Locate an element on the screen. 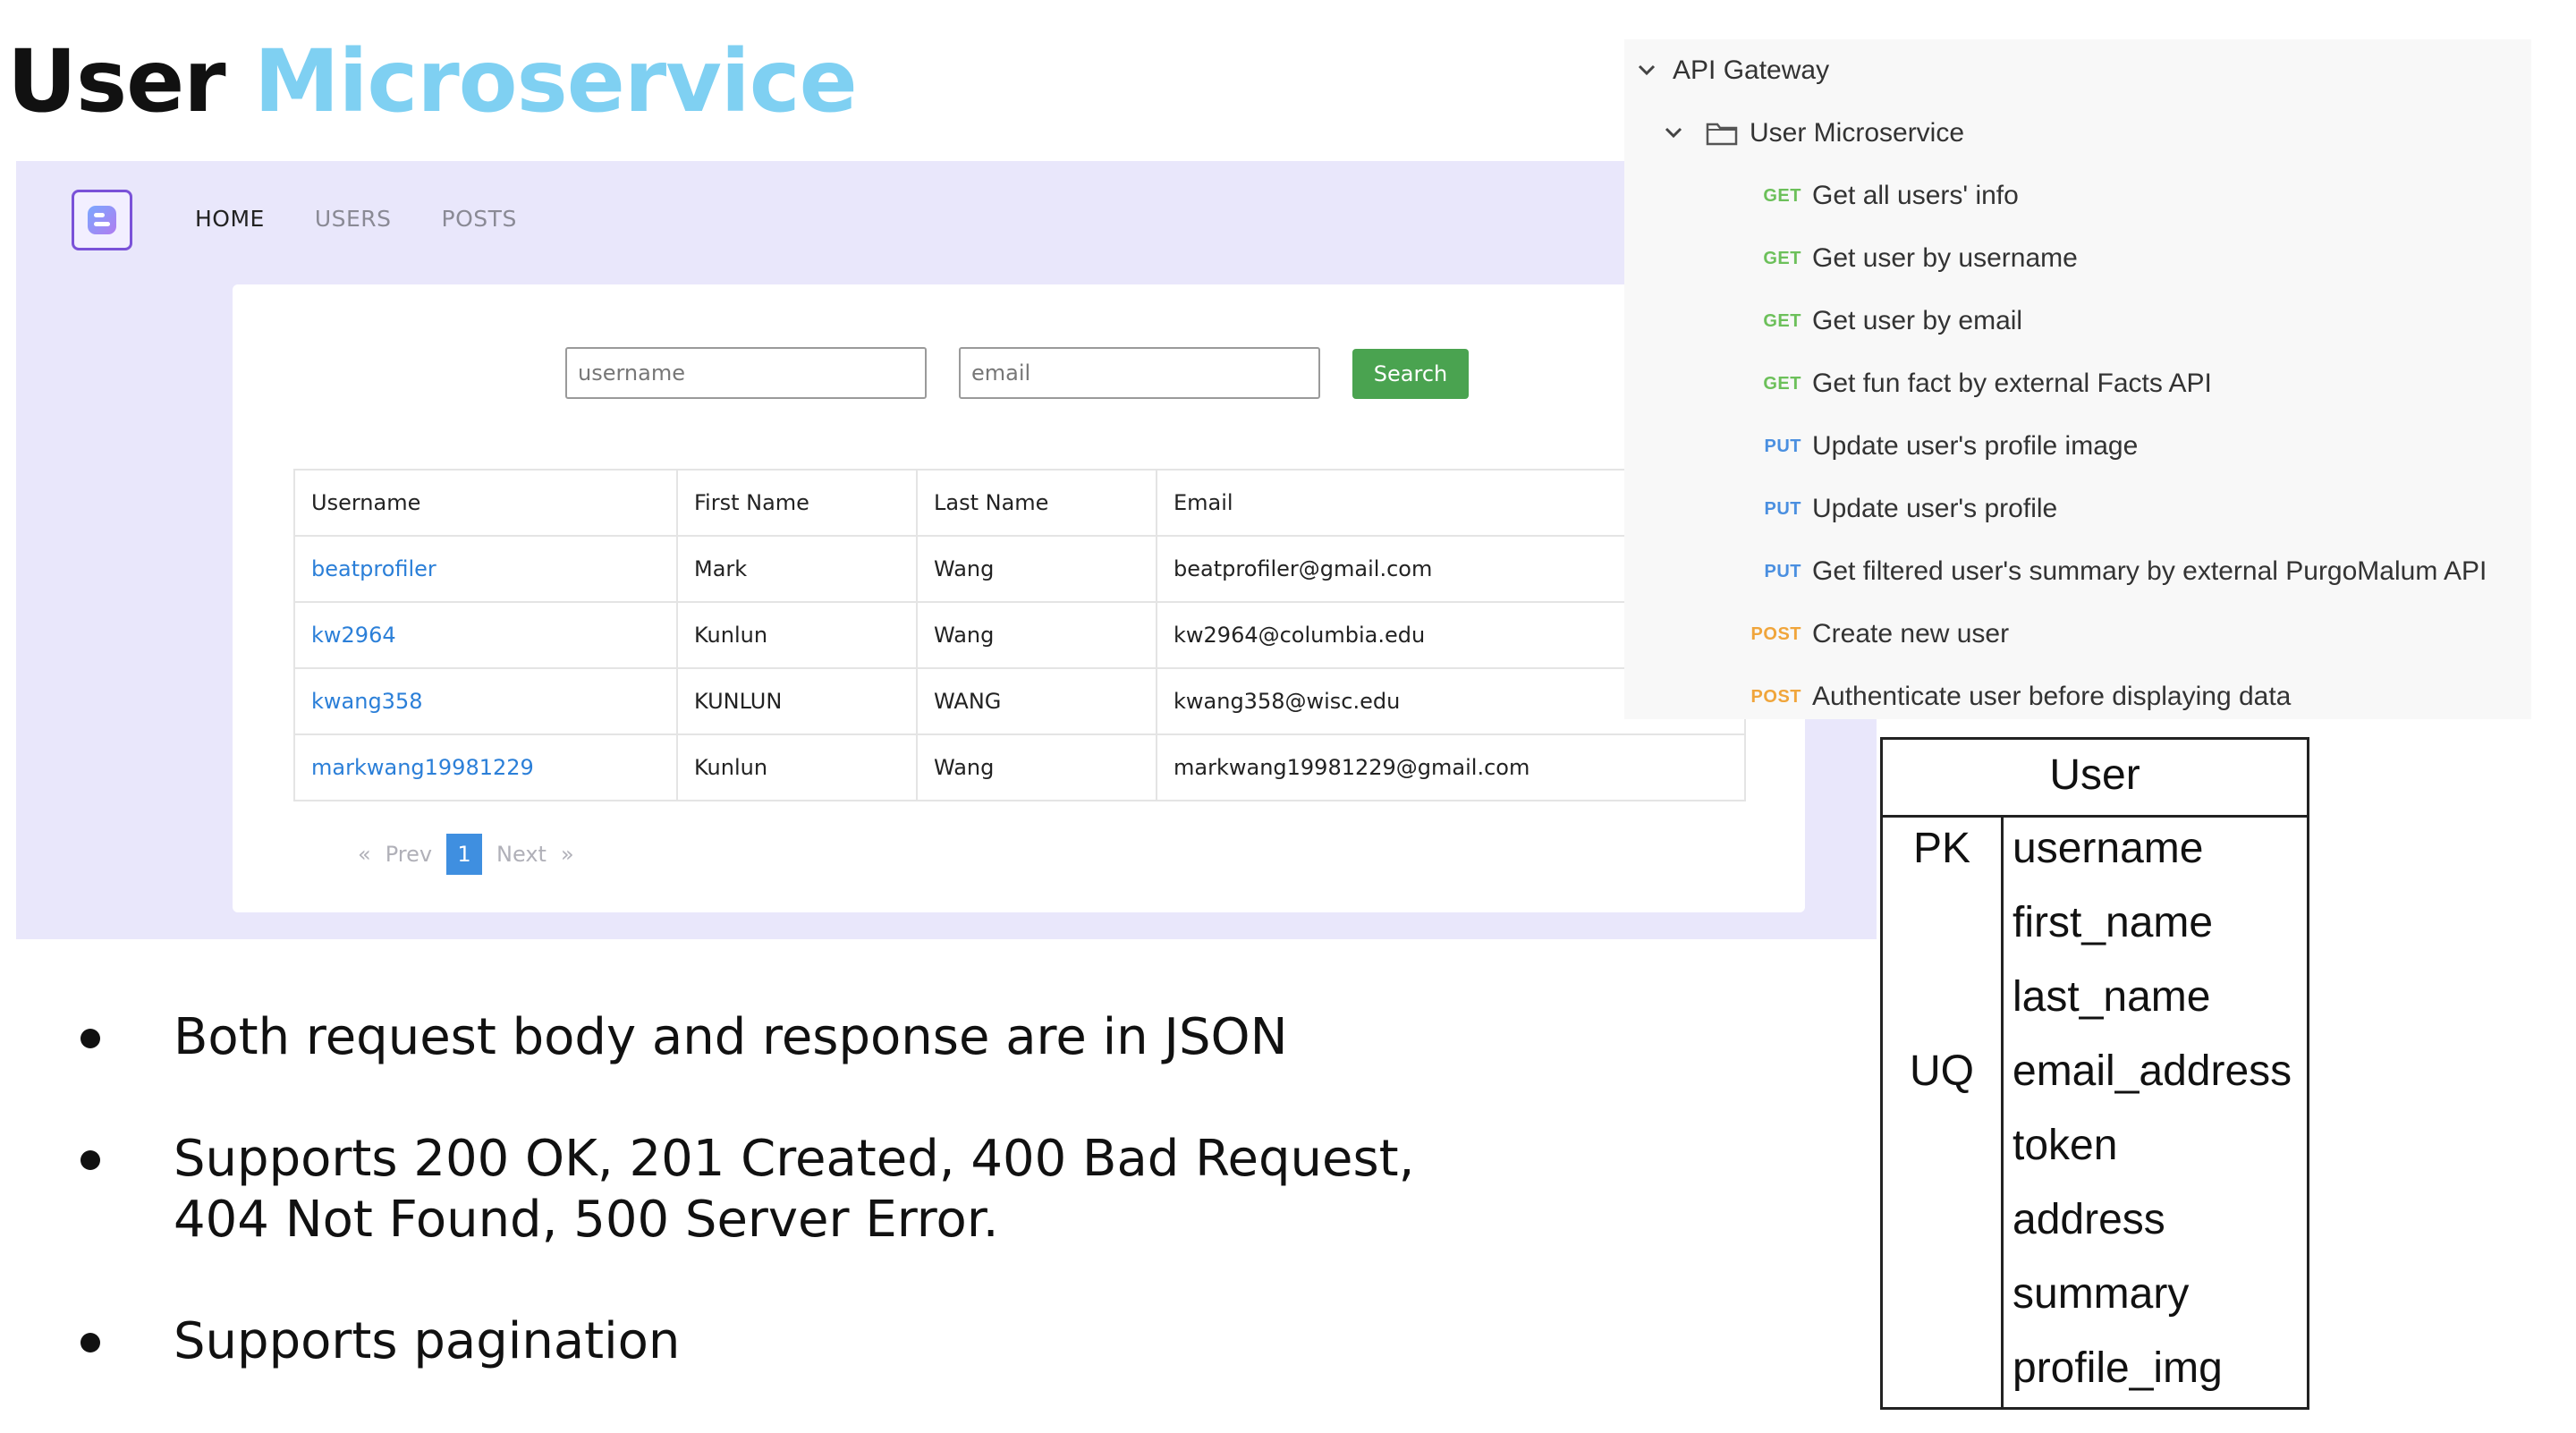  endpoint-item: GET Get fun fact by external Facts API is located at coordinates (1973, 383).